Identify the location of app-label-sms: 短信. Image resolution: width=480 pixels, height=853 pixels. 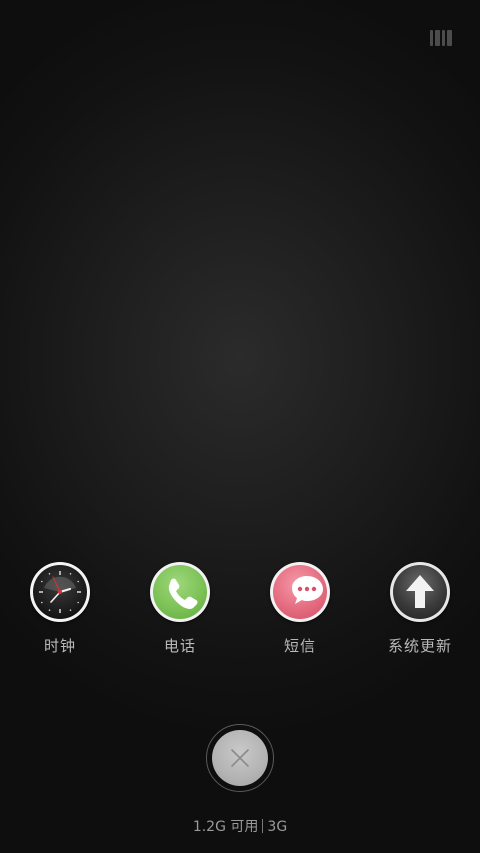
(299, 646).